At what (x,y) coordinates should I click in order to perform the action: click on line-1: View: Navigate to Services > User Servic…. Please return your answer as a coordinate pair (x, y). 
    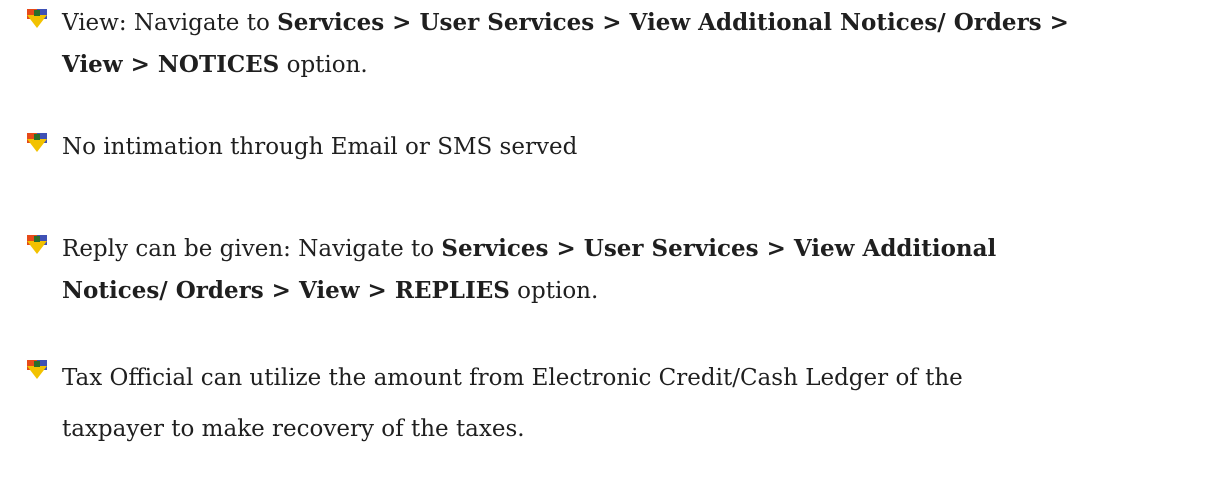
    Looking at the image, I should click on (565, 23).